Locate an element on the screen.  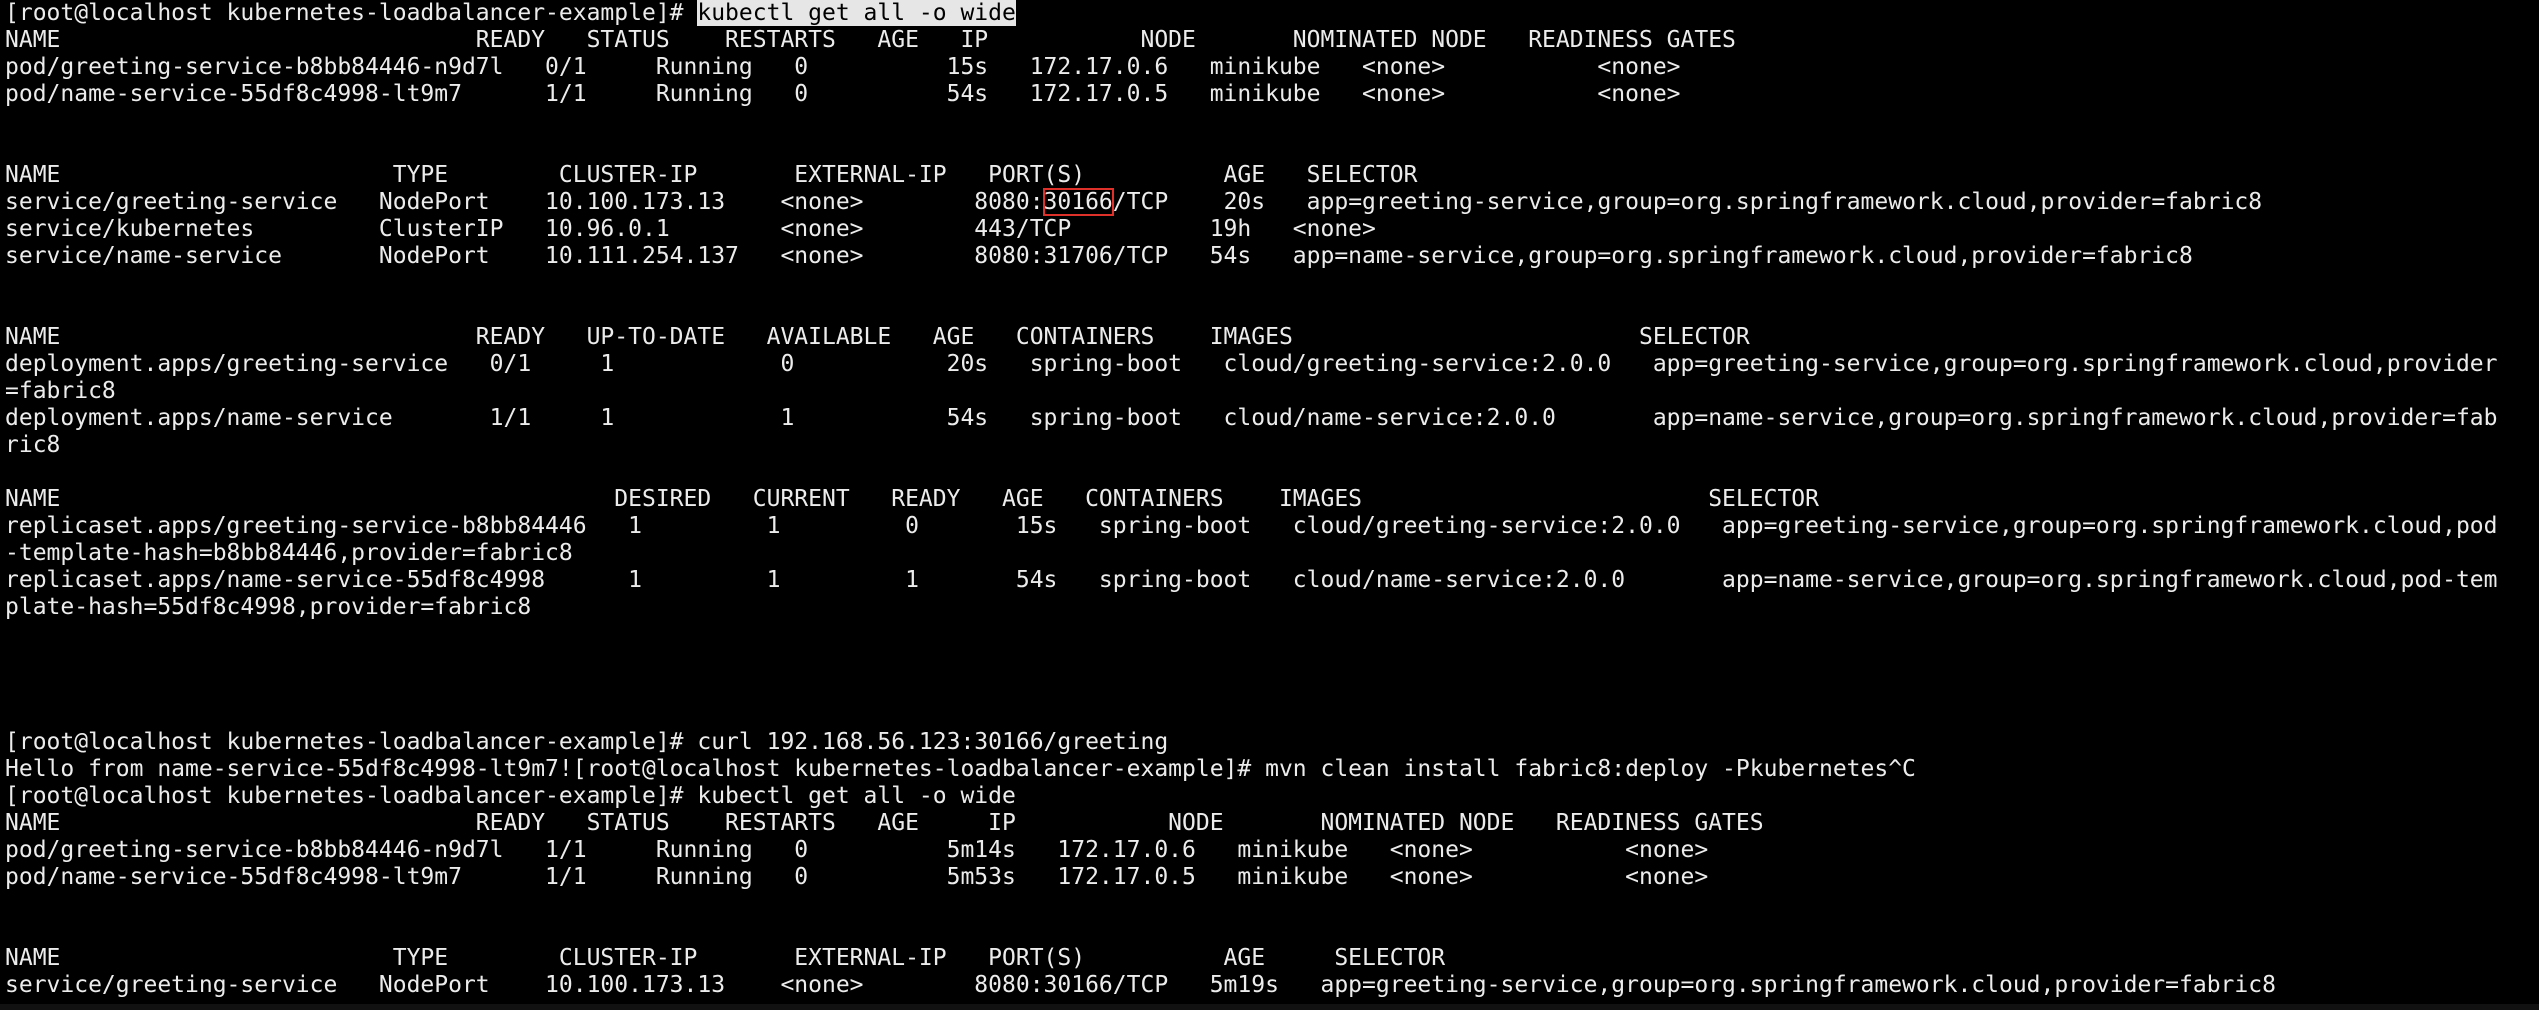
terminal-line: plate-hash=55df8c4998,provider=fabric8 is located at coordinates (1272, 607).